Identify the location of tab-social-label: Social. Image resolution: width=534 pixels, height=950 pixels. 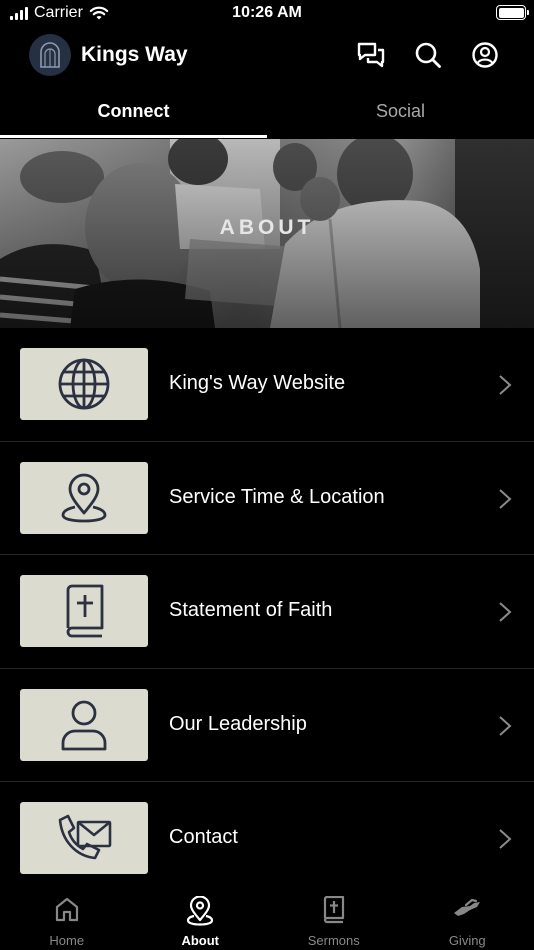
(400, 111).